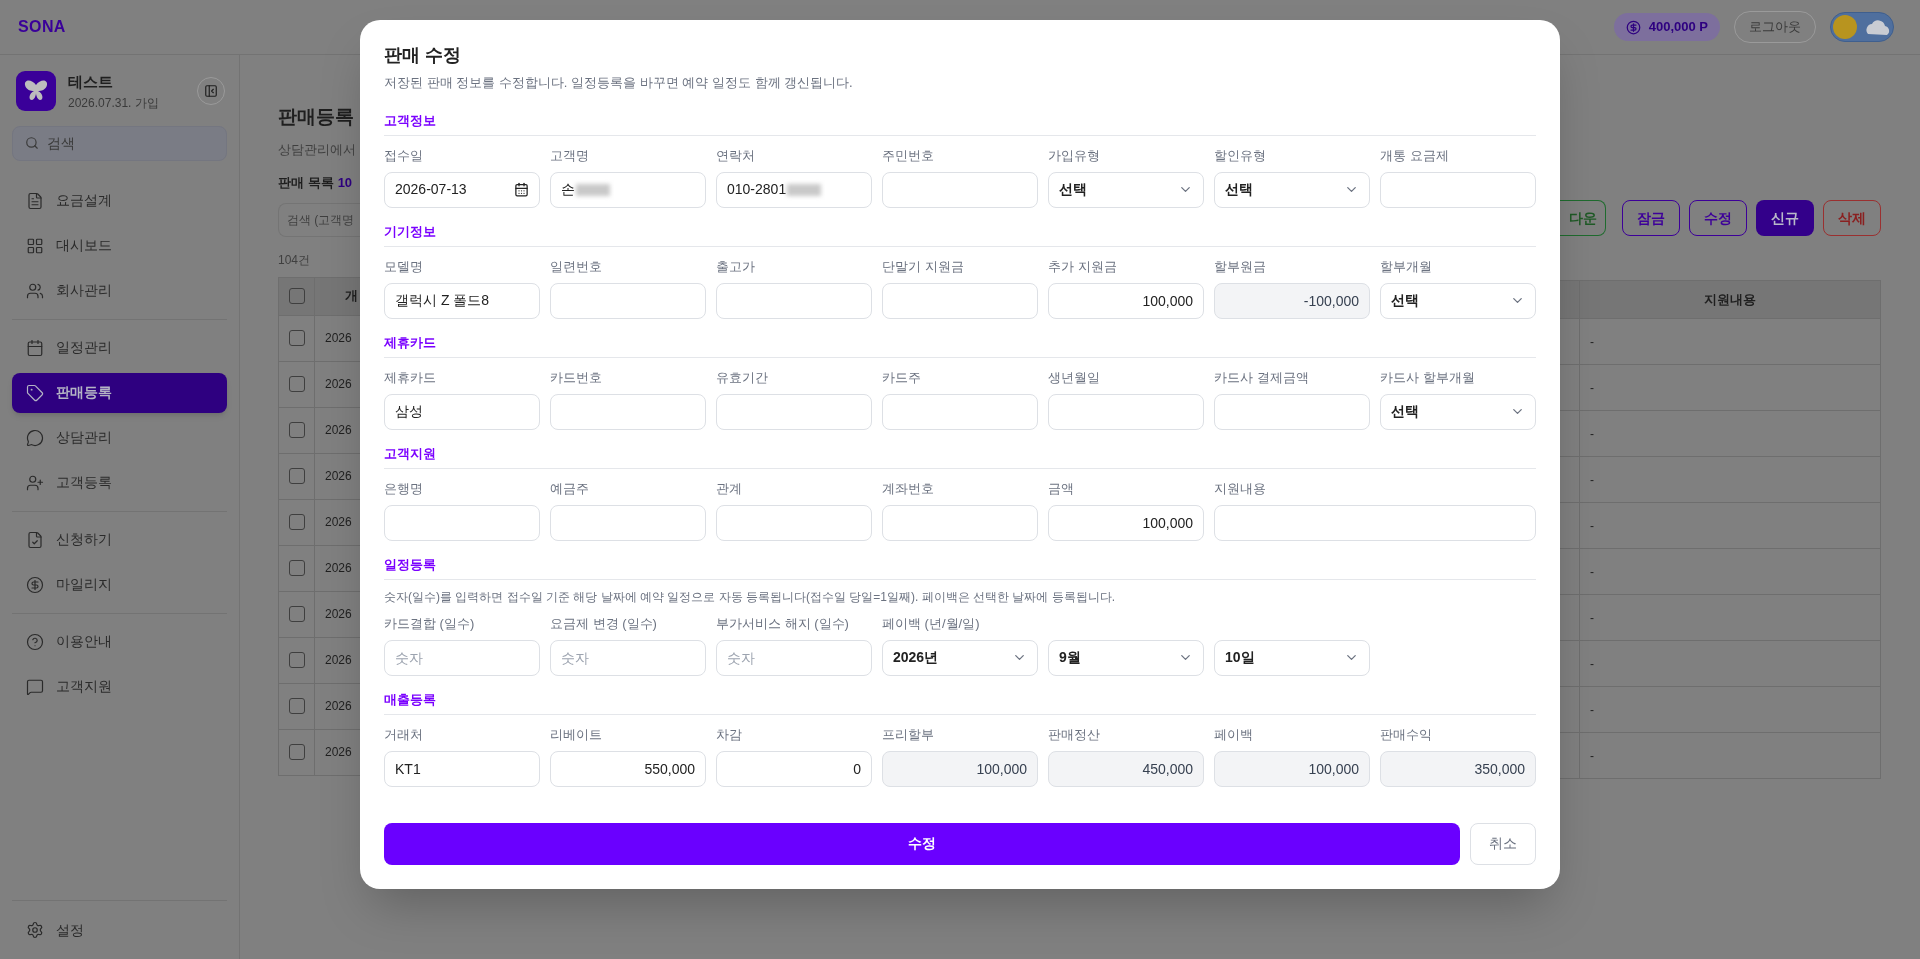 This screenshot has width=1920, height=959. Describe the element at coordinates (736, 267) in the screenshot. I see `field-label: 출고가` at that location.